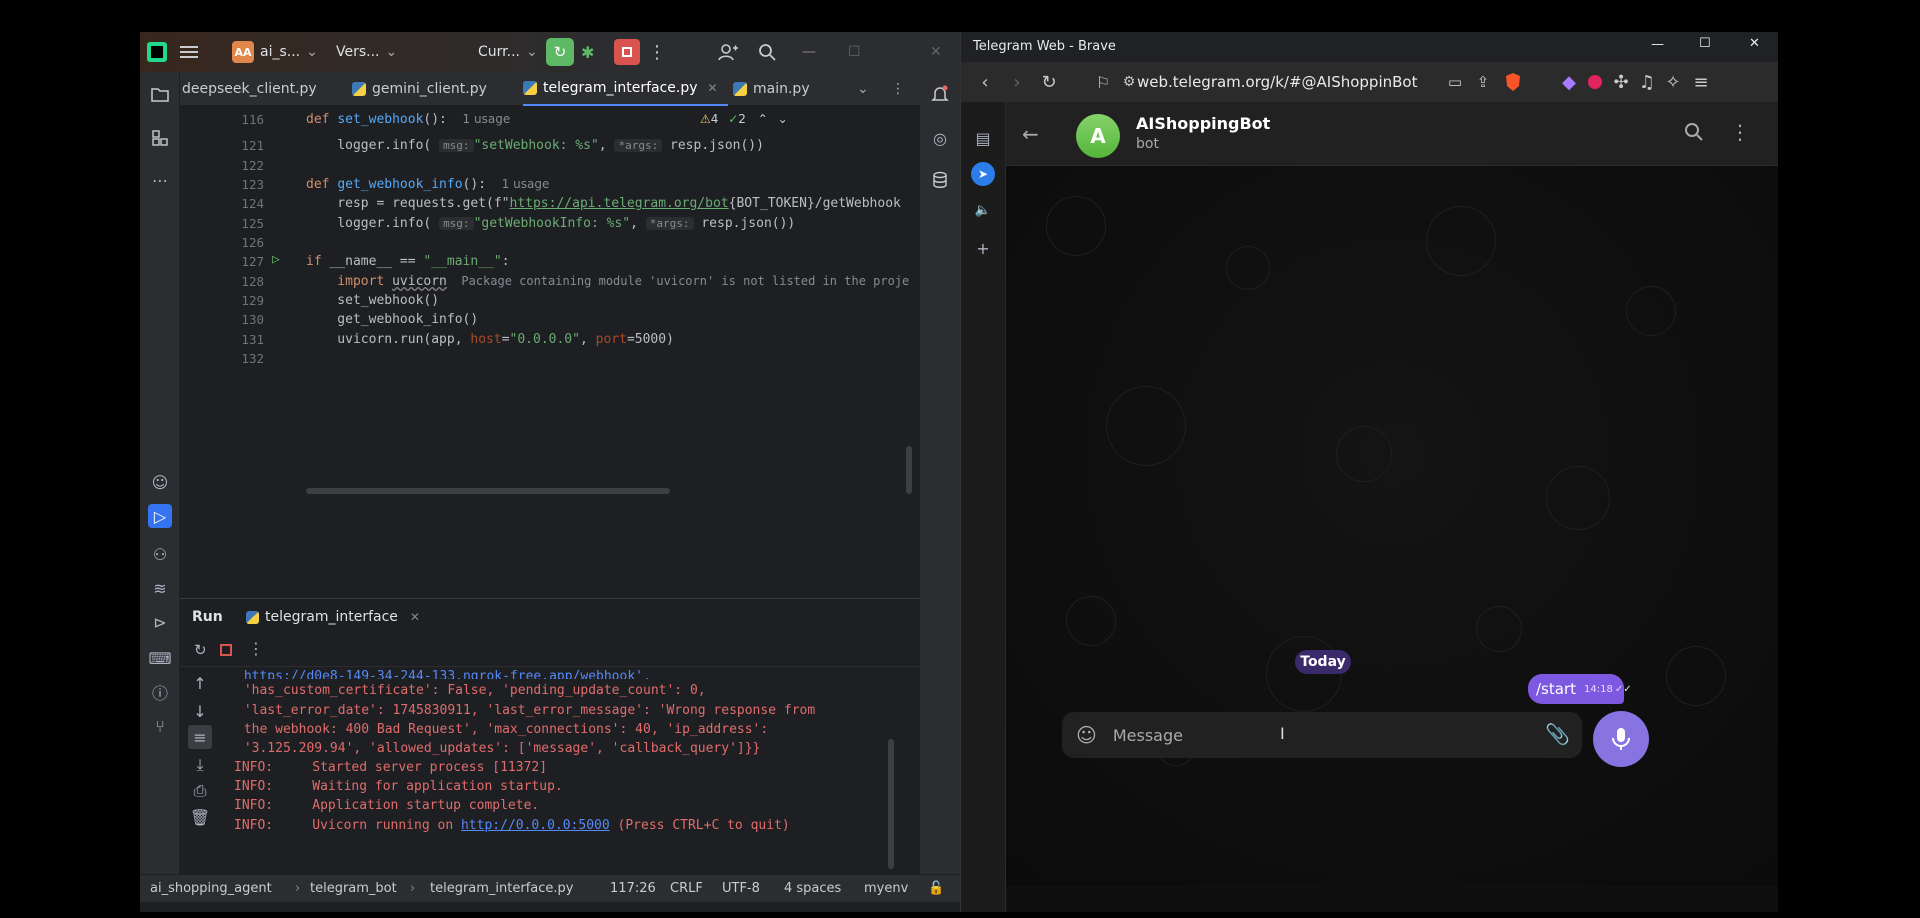  I want to click on rerun-button: ↻, so click(560, 52).